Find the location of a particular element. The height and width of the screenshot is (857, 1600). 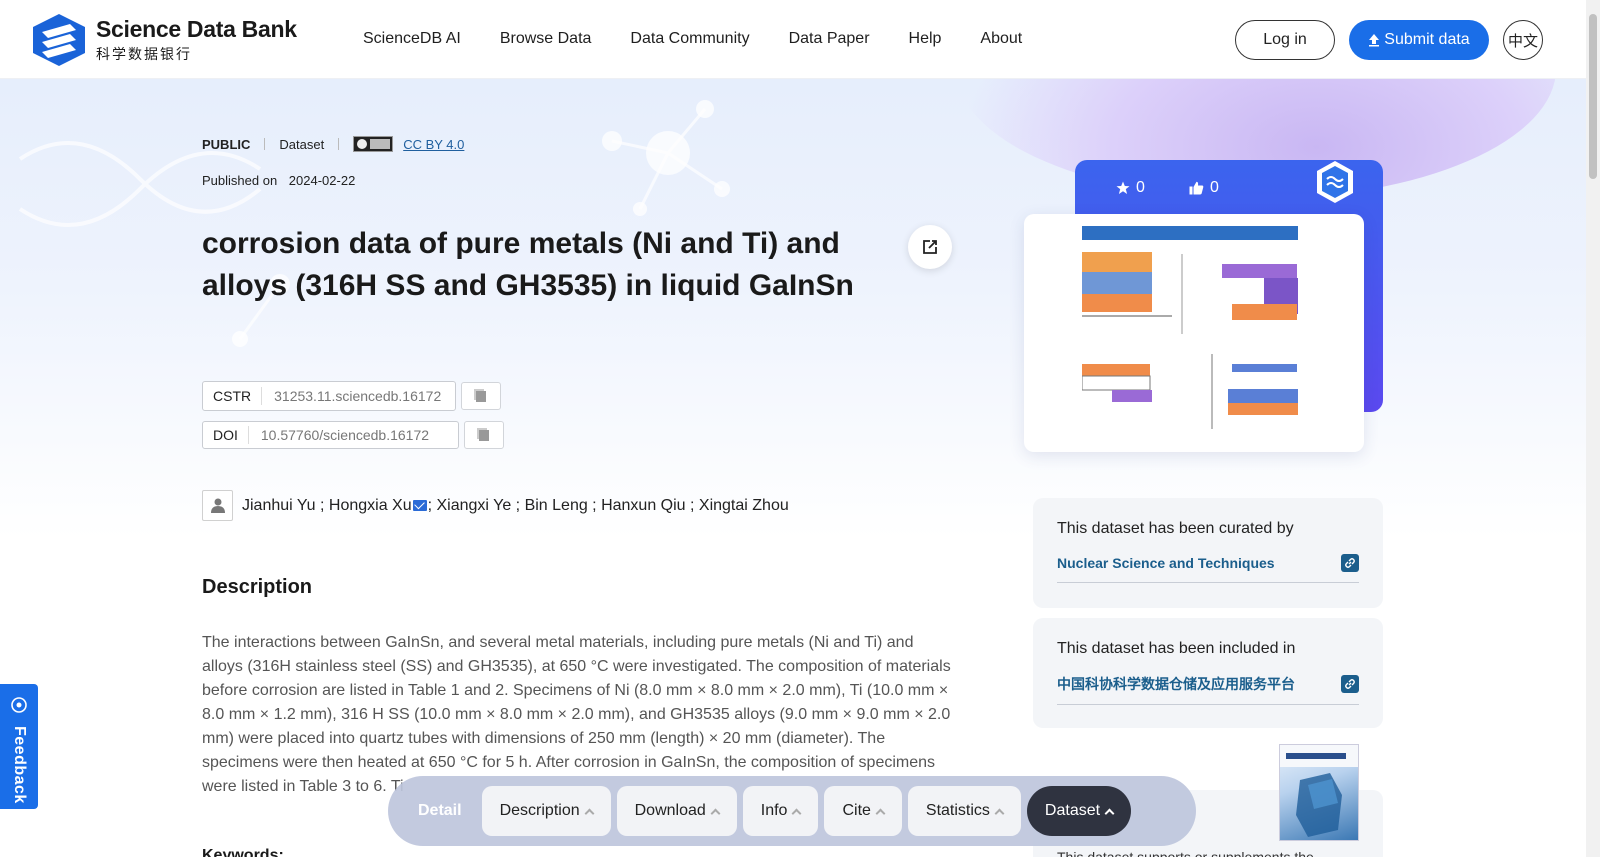

journal-cover-art is located at coordinates (1319, 791).